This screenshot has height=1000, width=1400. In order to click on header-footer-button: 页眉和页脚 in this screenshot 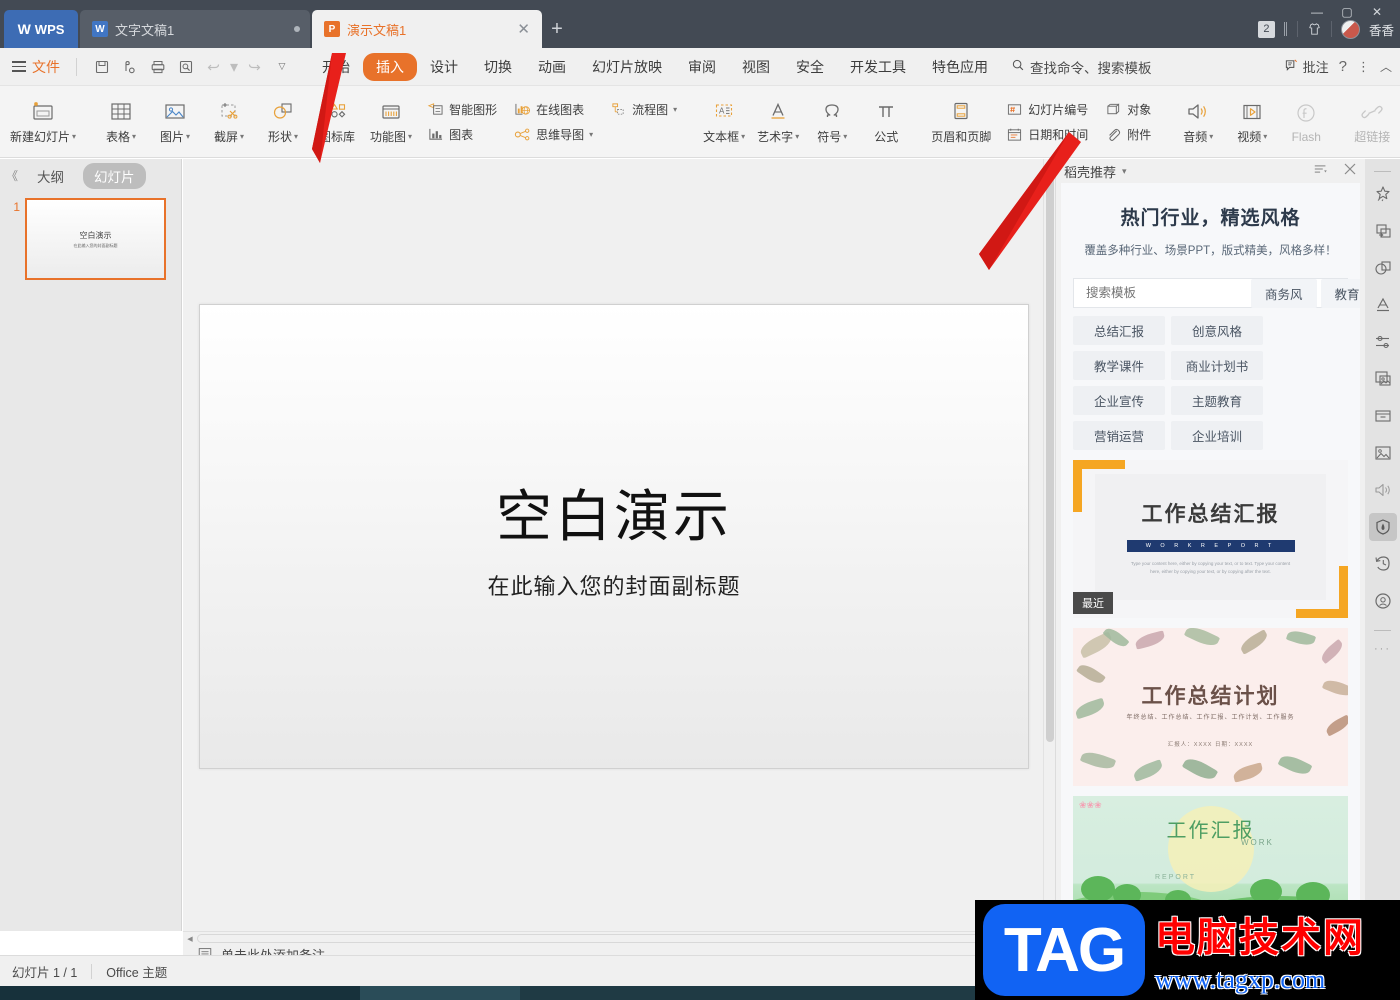, I will do `click(961, 121)`.